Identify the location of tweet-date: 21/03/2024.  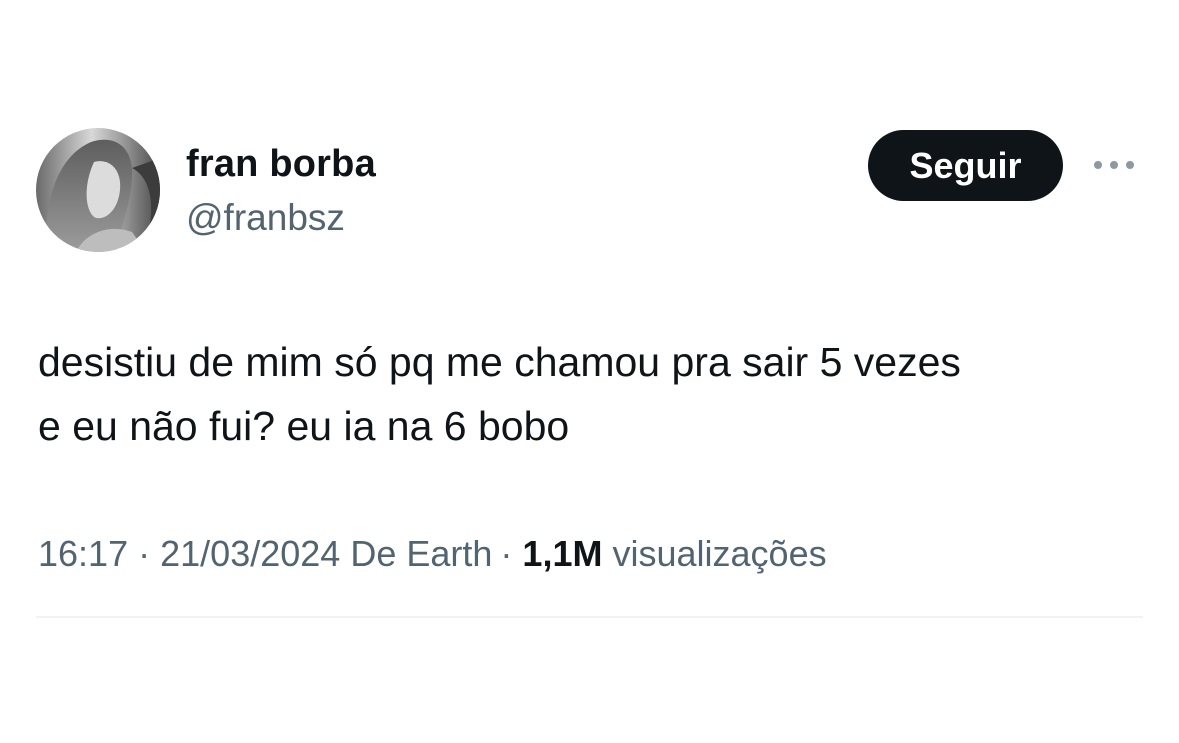
(250, 553).